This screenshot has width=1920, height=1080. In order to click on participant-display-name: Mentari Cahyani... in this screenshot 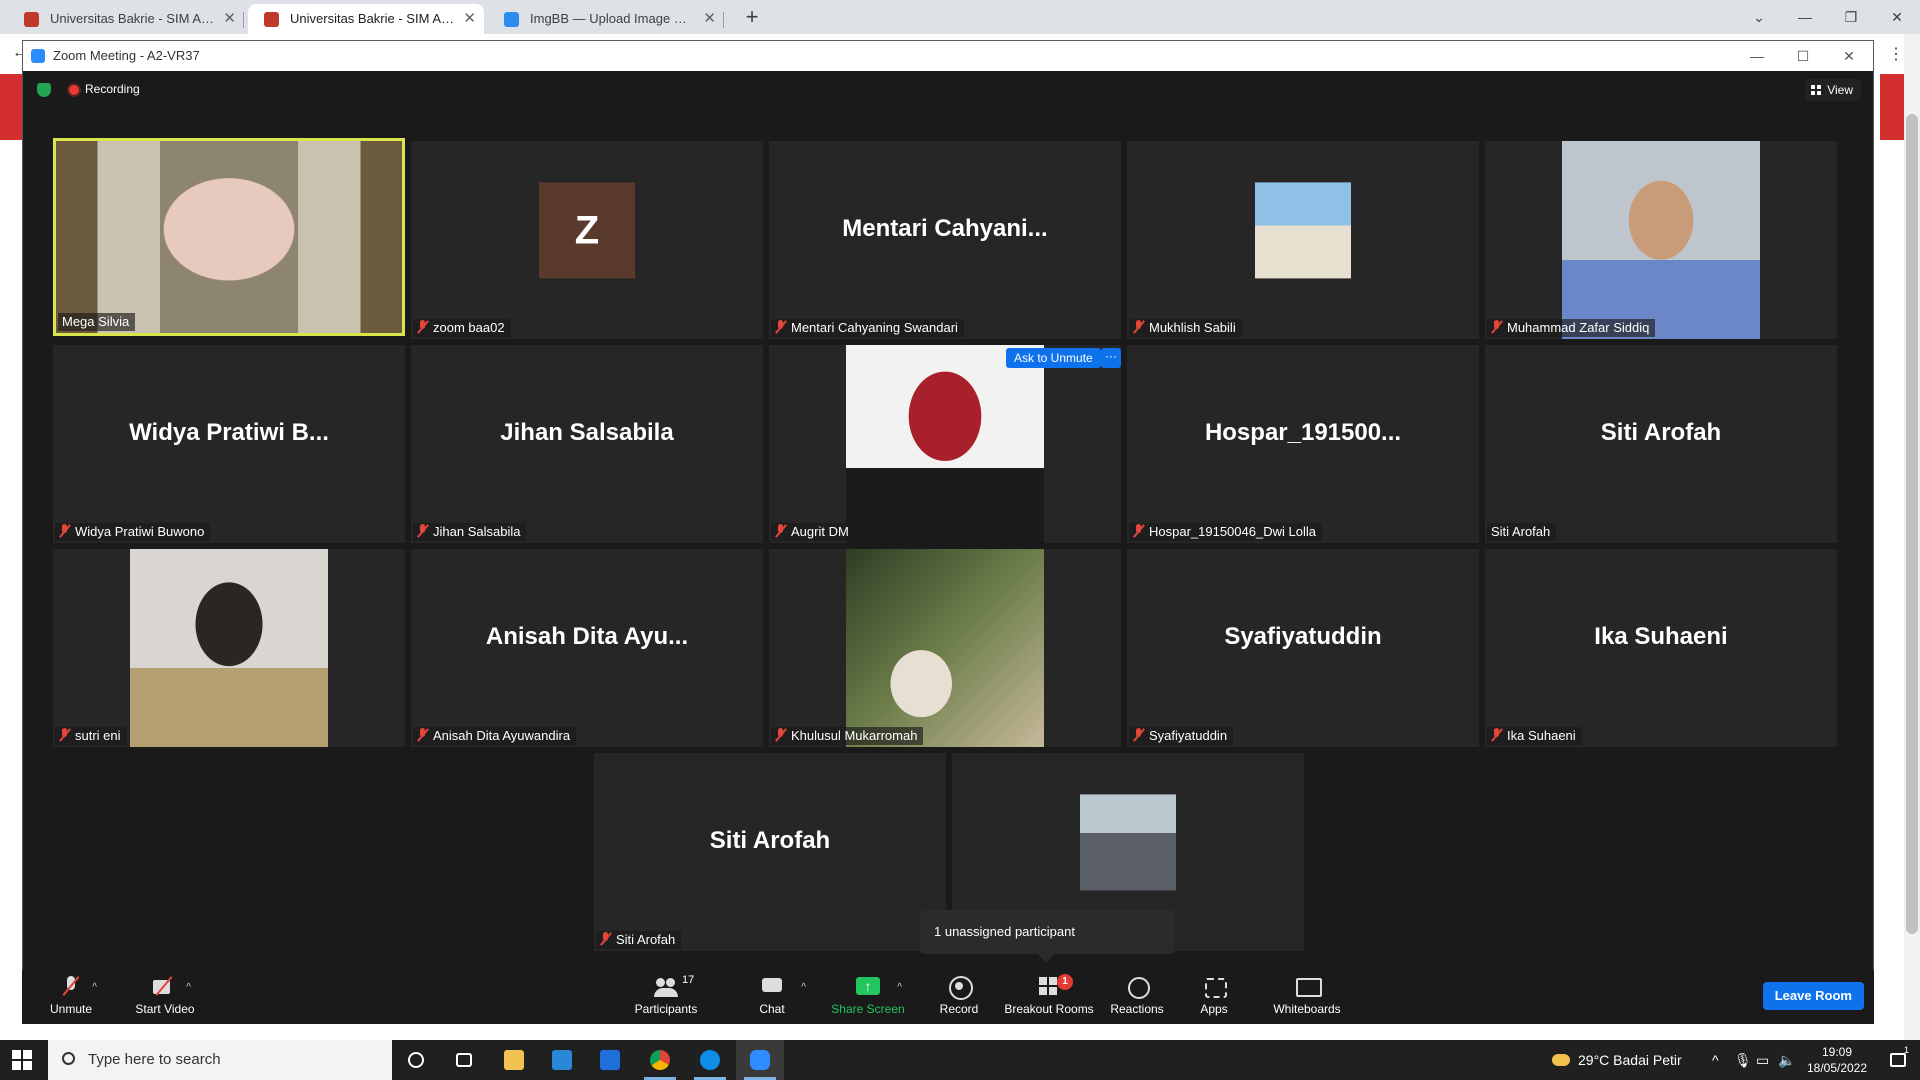, I will do `click(945, 228)`.